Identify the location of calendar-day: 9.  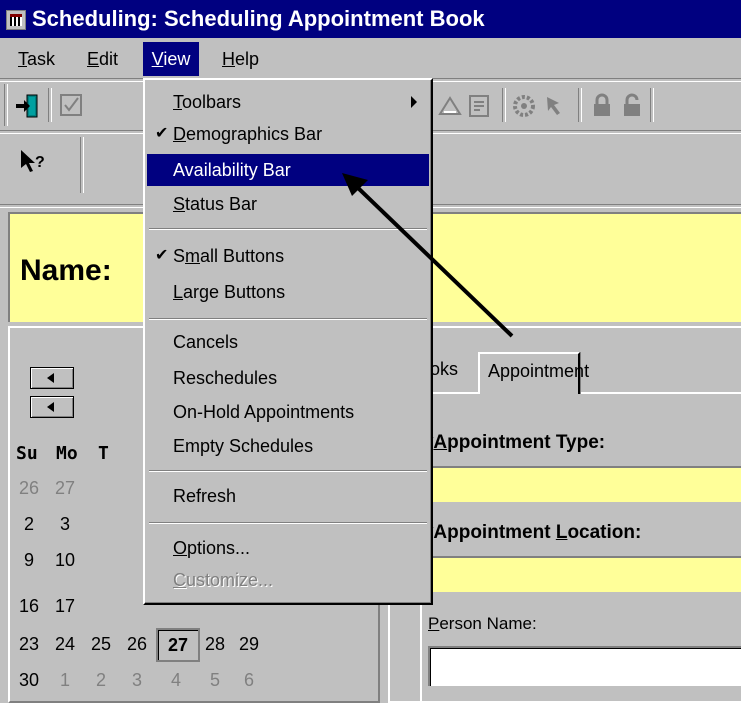
(29, 560).